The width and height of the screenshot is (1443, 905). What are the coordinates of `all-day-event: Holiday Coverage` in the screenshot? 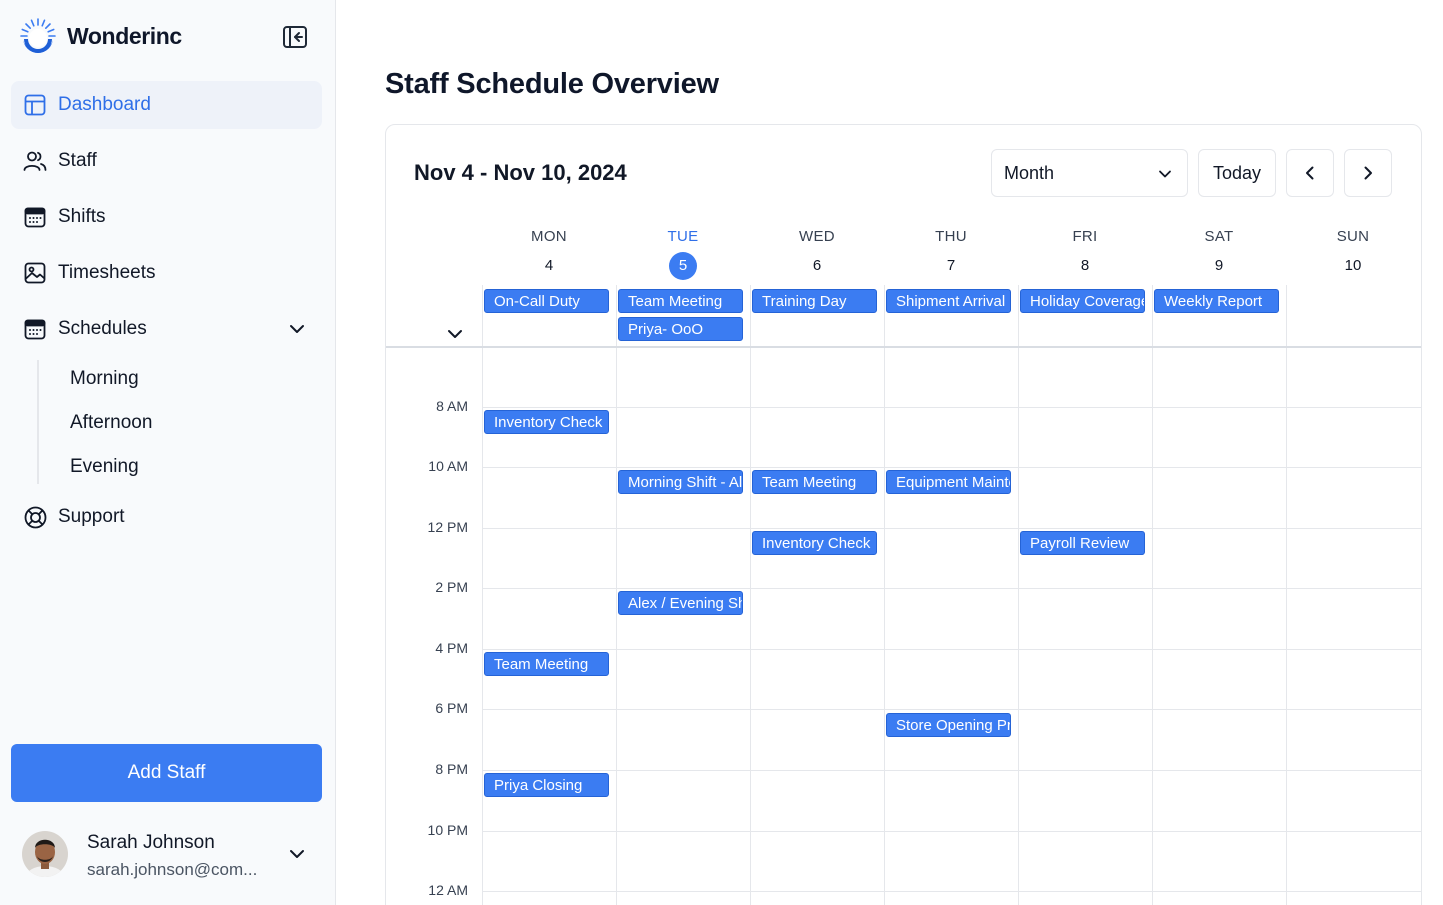 It's located at (1082, 301).